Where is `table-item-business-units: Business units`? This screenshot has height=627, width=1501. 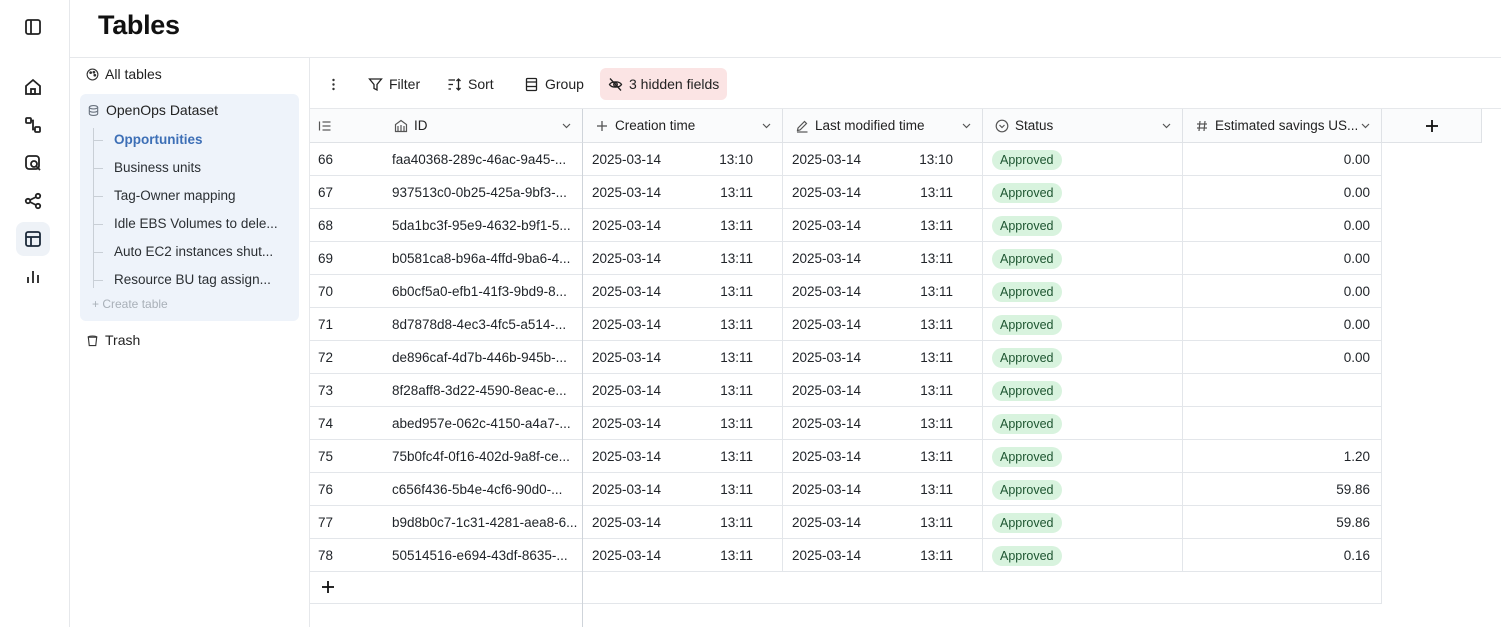 table-item-business-units: Business units is located at coordinates (157, 167).